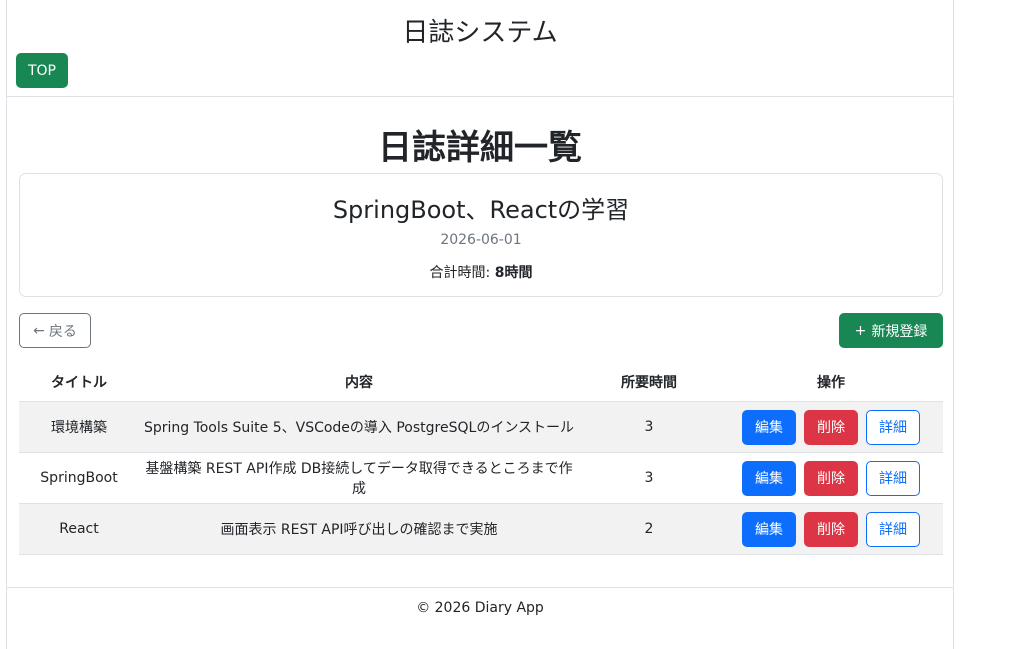 This screenshot has width=1024, height=649. I want to click on row-content: 画面表示 REST API呼び出しの確認まで実施, so click(359, 529).